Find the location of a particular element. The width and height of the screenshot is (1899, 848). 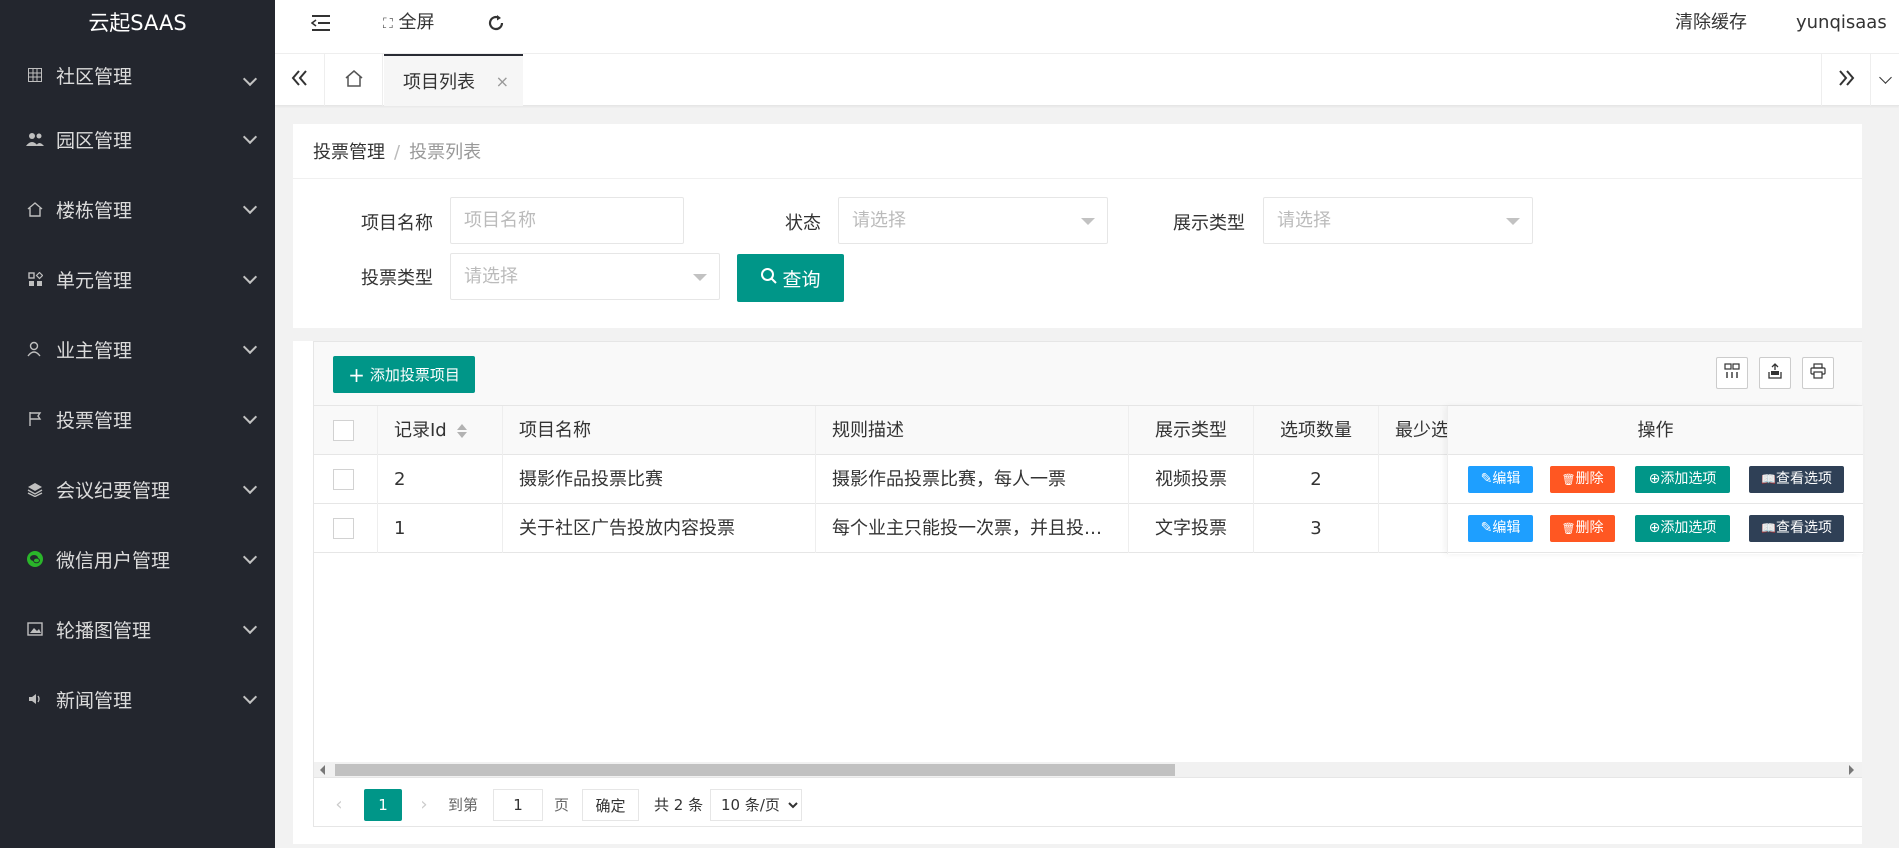

next-page-button: › is located at coordinates (424, 805).